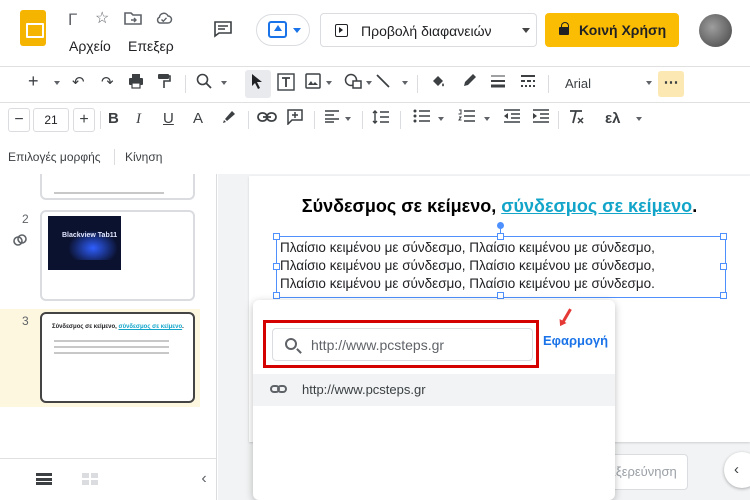 This screenshot has height=500, width=750. Describe the element at coordinates (107, 83) in the screenshot. I see `redo-icon: ↷` at that location.